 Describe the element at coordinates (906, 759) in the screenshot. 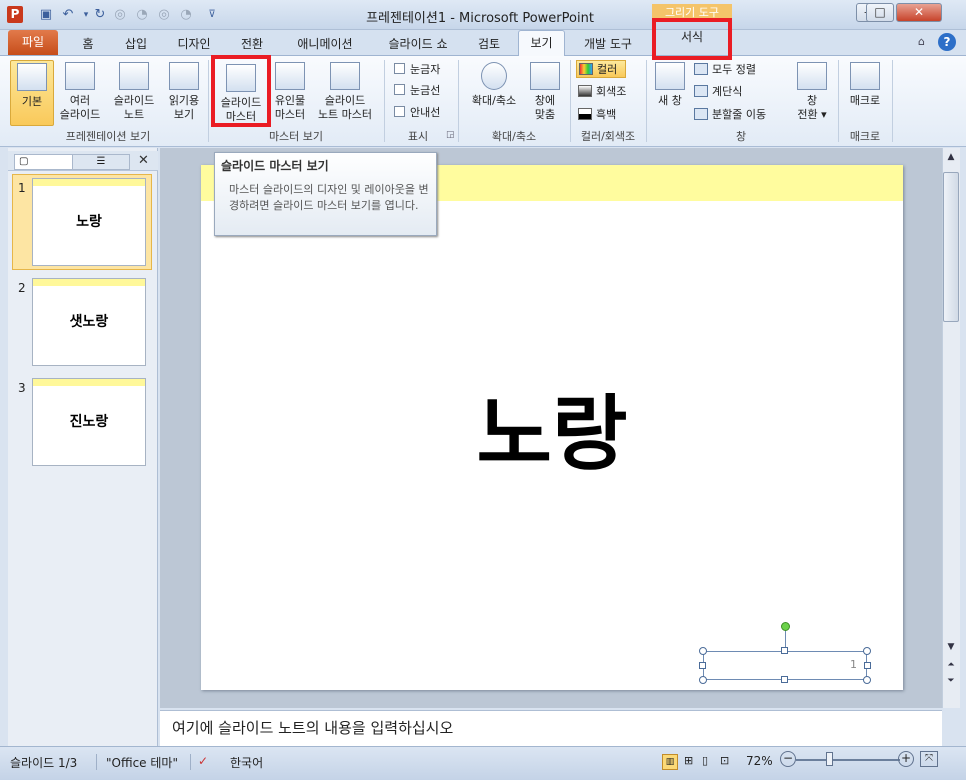

I see `zoom-in-icon: +` at that location.